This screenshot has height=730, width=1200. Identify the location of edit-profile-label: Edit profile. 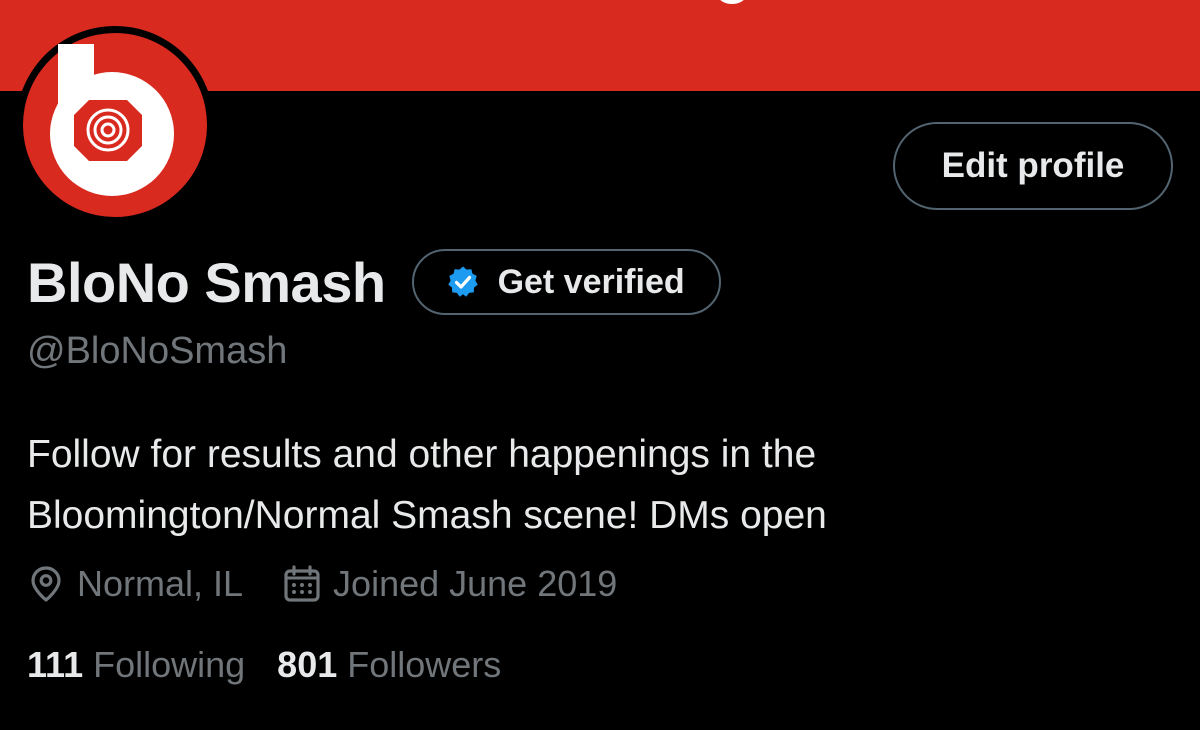
(1033, 165).